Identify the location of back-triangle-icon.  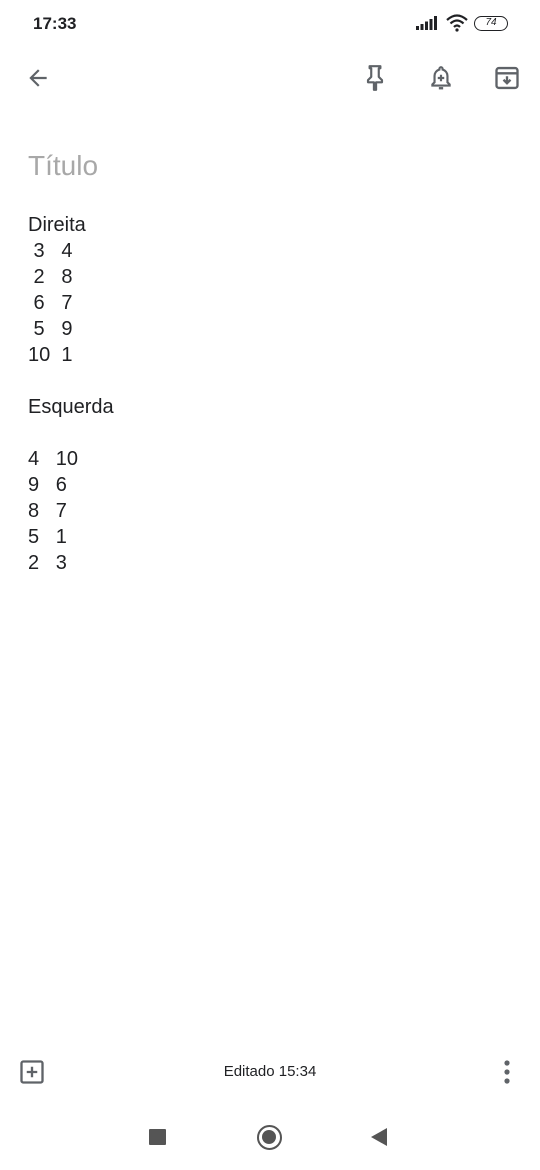
(379, 1137).